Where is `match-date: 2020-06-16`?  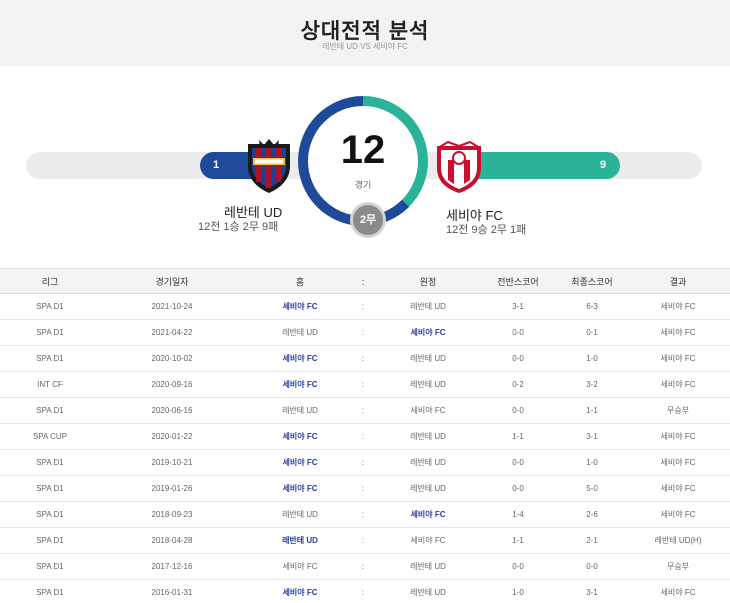
match-date: 2020-06-16 is located at coordinates (172, 410).